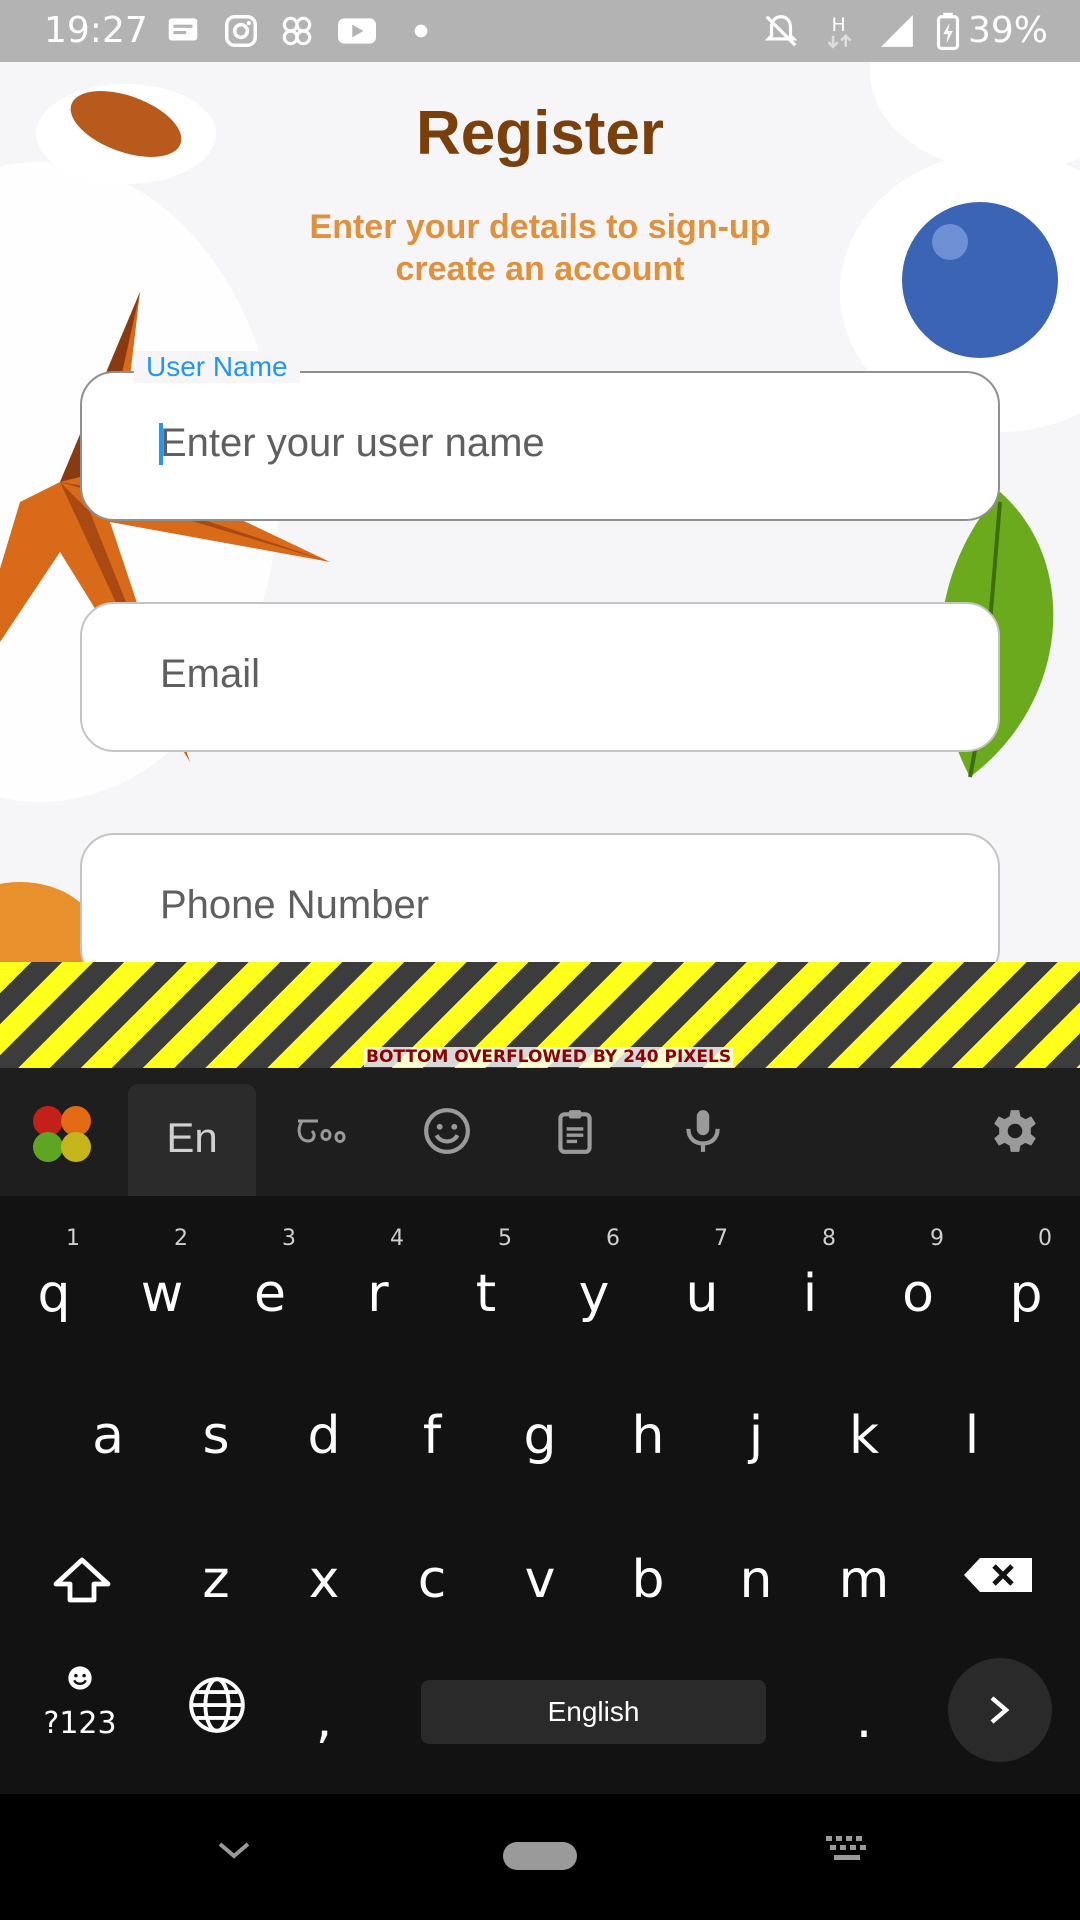 This screenshot has width=1080, height=1920. What do you see at coordinates (847, 1849) in the screenshot?
I see `keyboard-switch-icon` at bounding box center [847, 1849].